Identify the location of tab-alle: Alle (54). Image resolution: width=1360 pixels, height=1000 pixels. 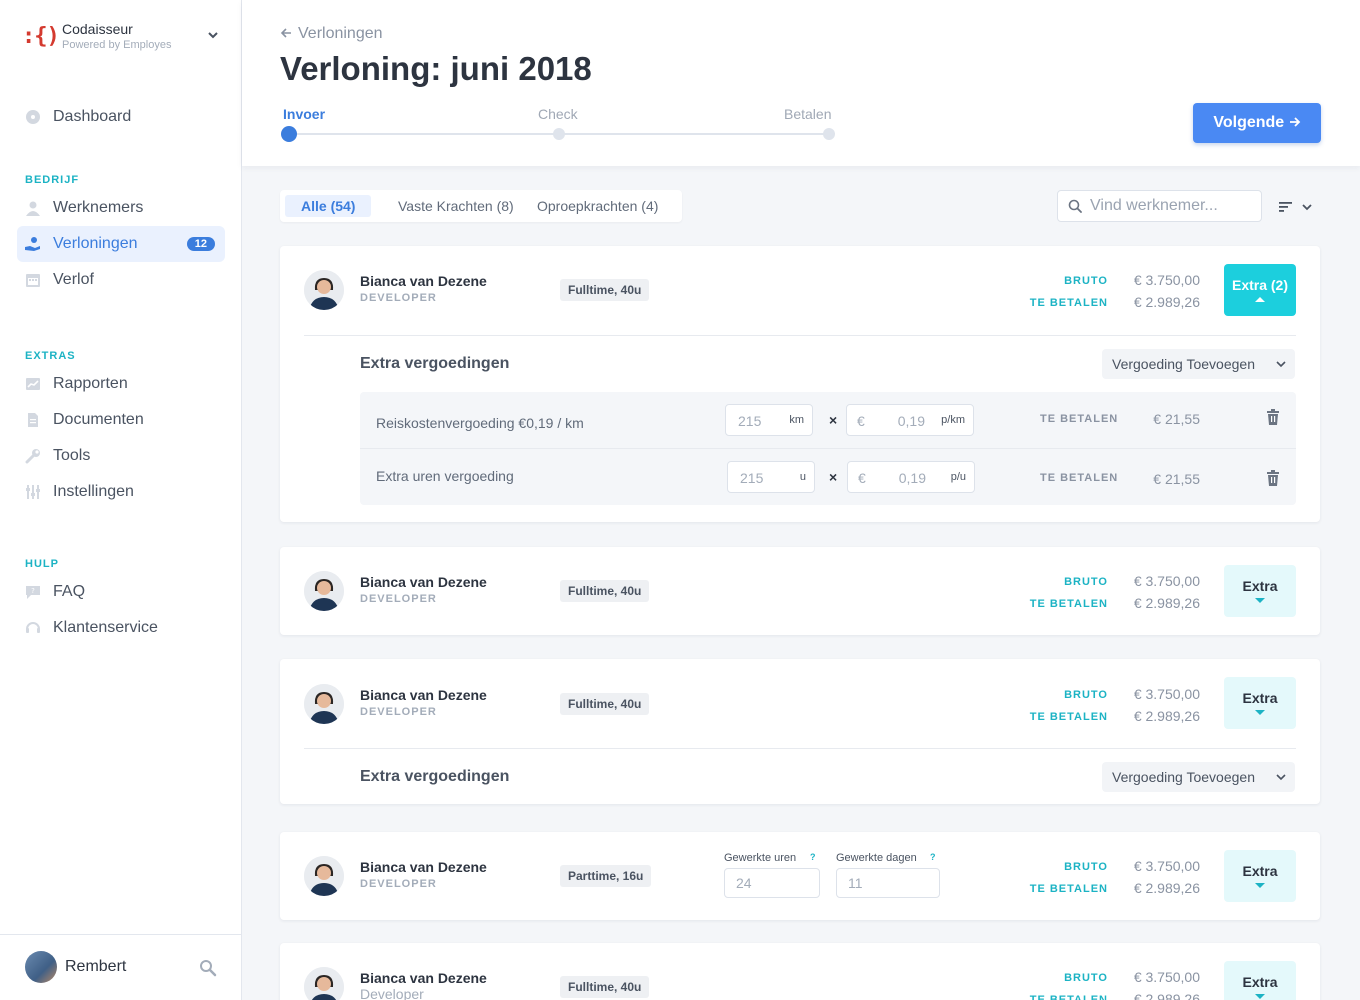
(328, 206).